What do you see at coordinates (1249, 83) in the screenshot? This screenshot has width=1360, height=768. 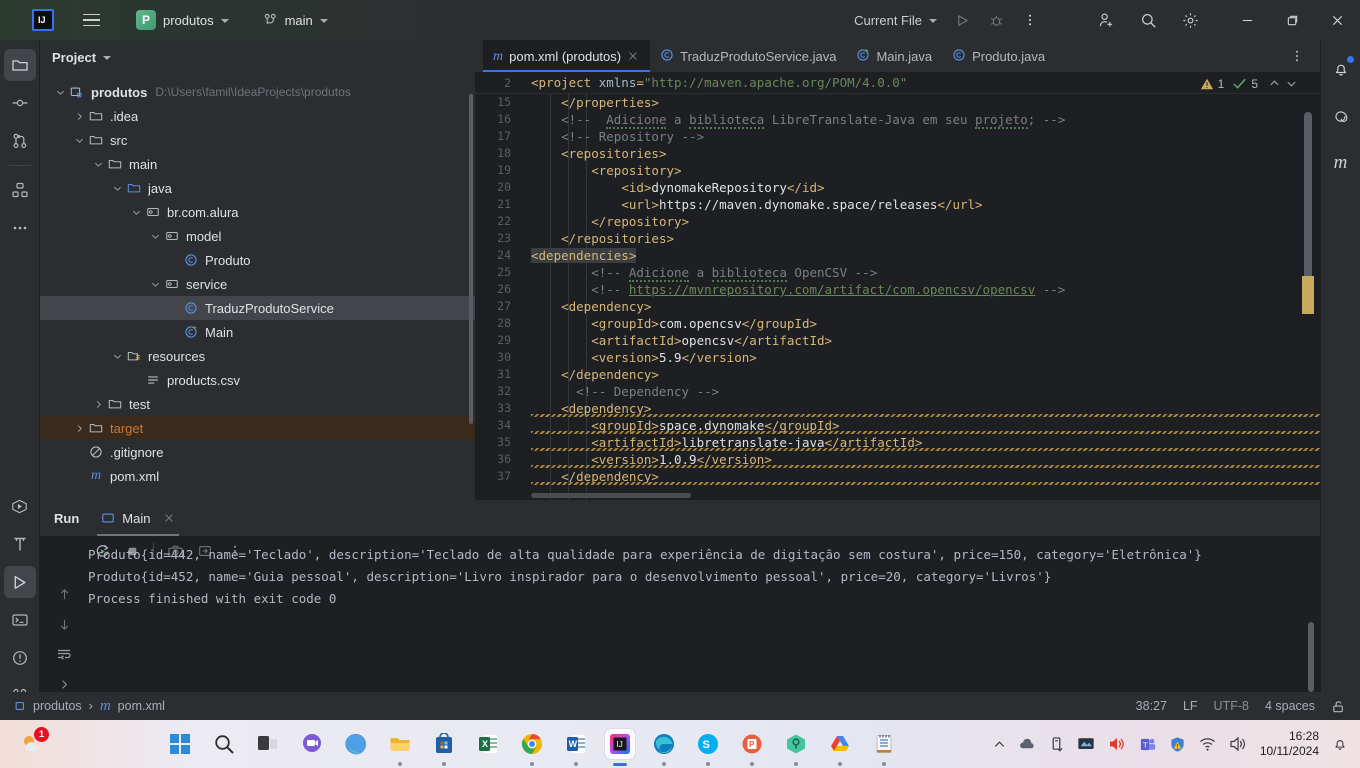 I see `inspection-widget: 1 5` at bounding box center [1249, 83].